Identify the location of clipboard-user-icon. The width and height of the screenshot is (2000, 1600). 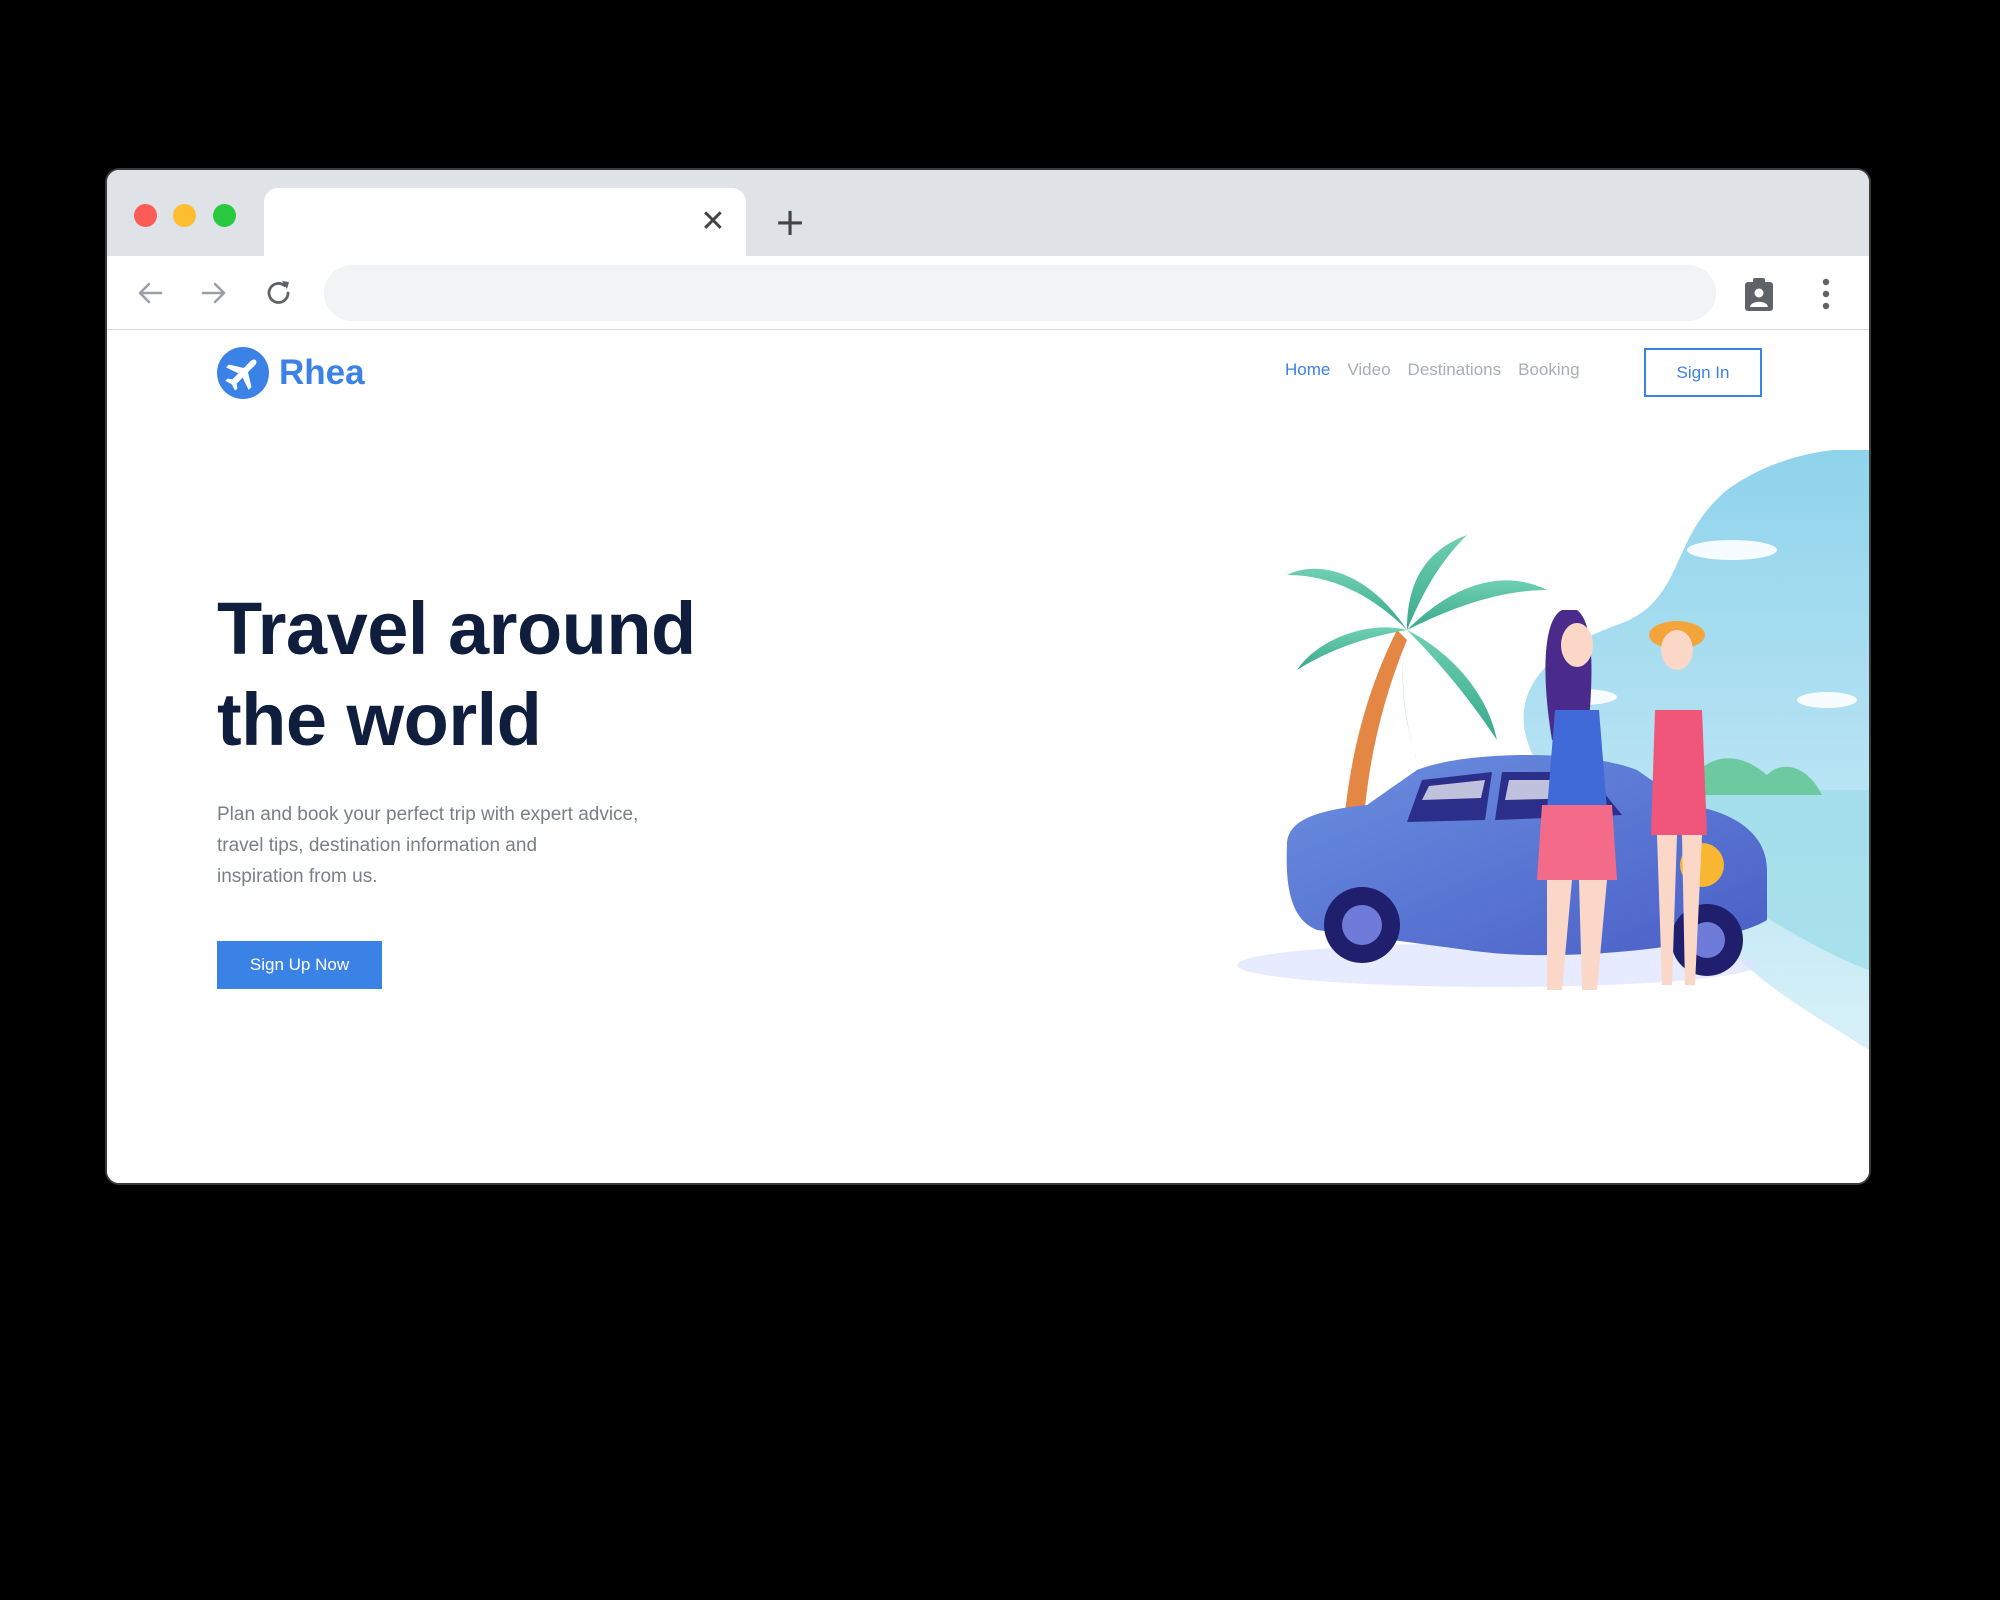
(1759, 295).